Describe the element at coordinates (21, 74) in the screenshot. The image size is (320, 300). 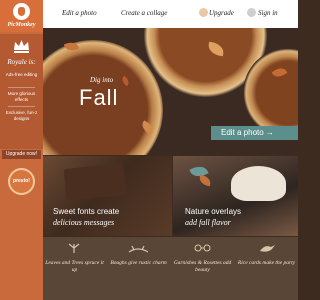
I see `perk-ads-free: Ads-free editing` at that location.